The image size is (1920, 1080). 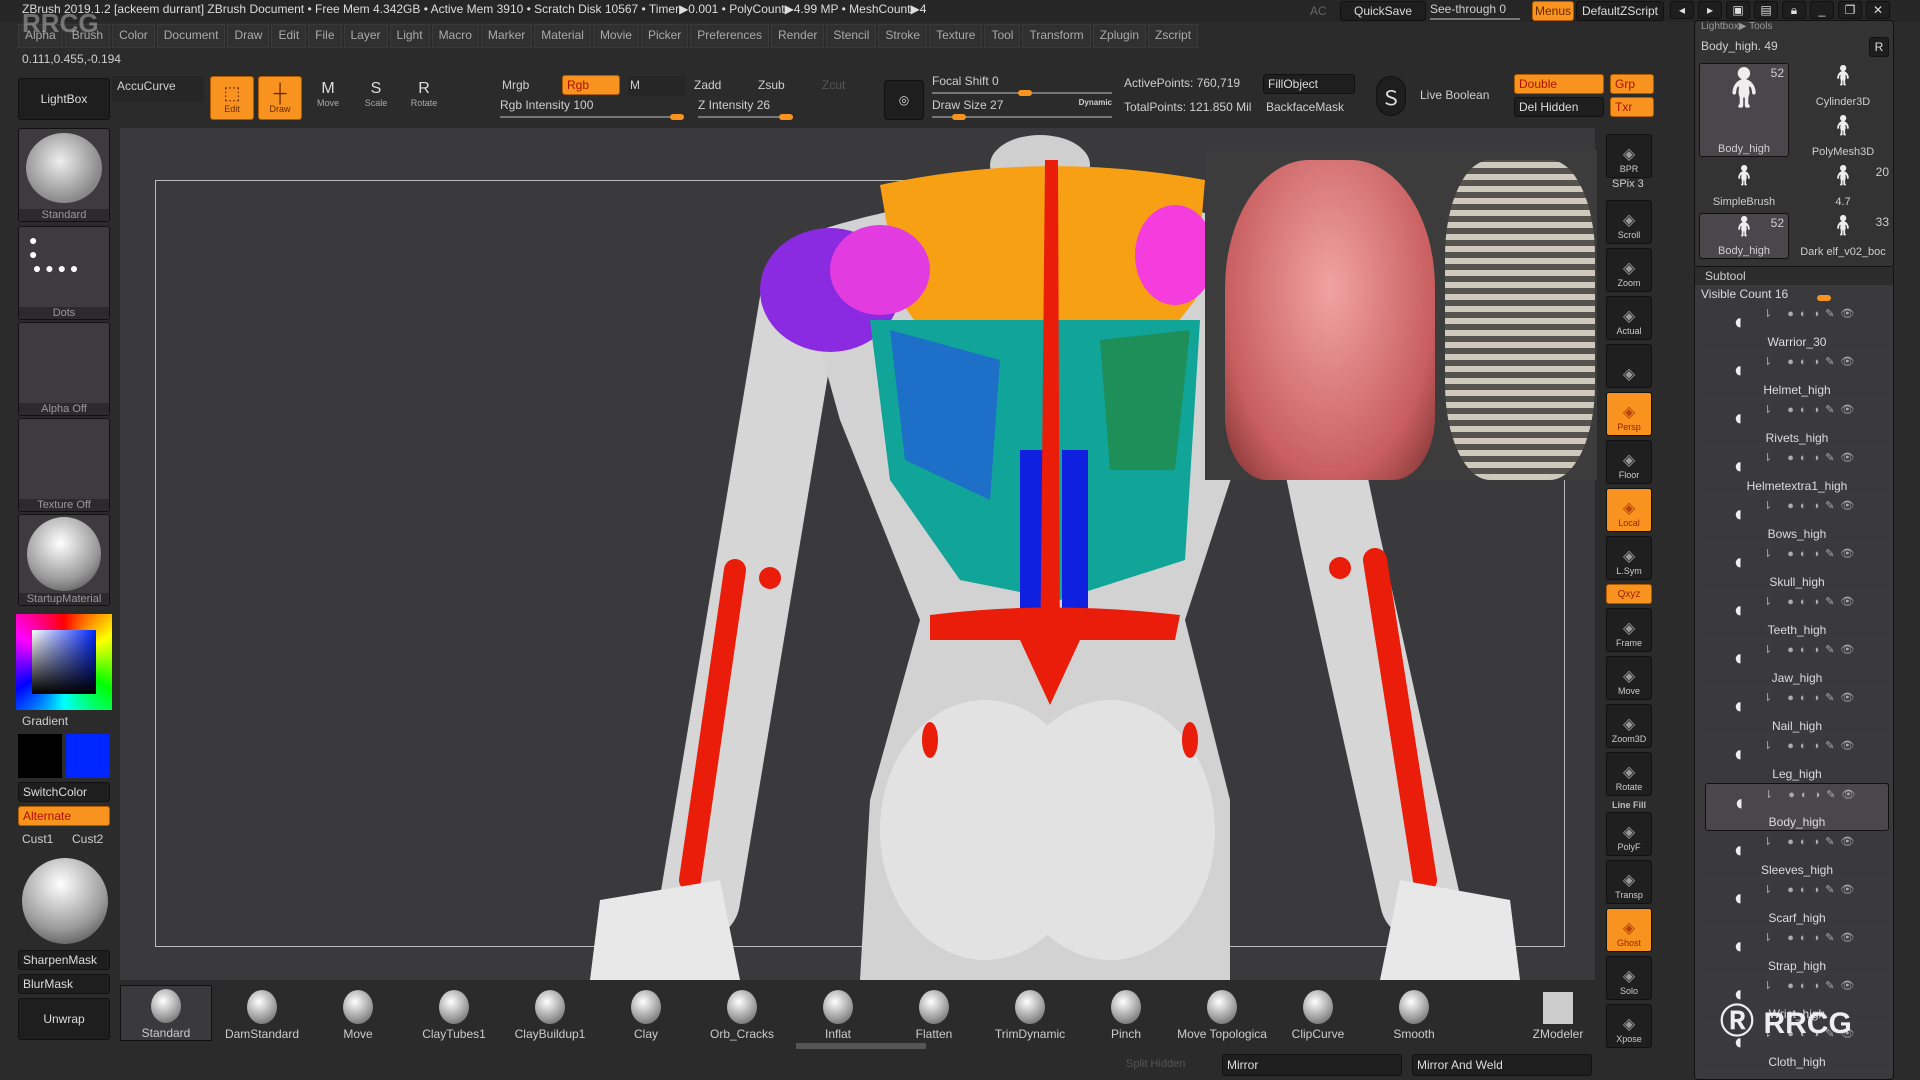 I want to click on shelf-solo-icon: ◈, so click(x=1629, y=976).